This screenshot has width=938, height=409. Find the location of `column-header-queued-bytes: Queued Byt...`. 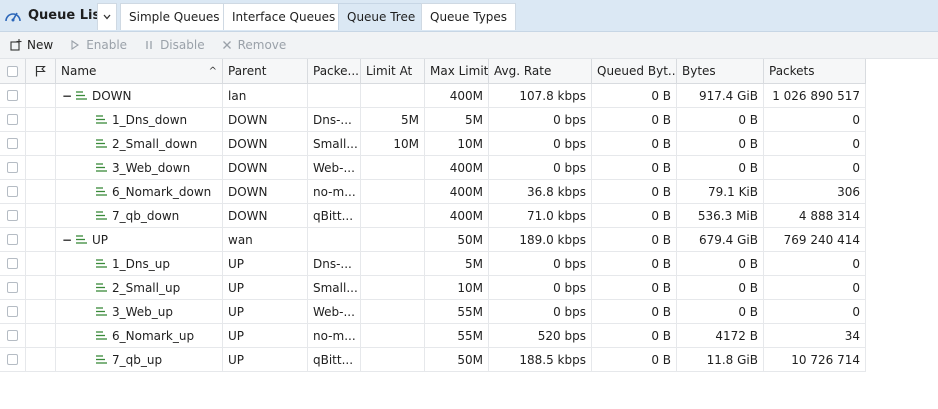

column-header-queued-bytes: Queued Byt... is located at coordinates (634, 71).